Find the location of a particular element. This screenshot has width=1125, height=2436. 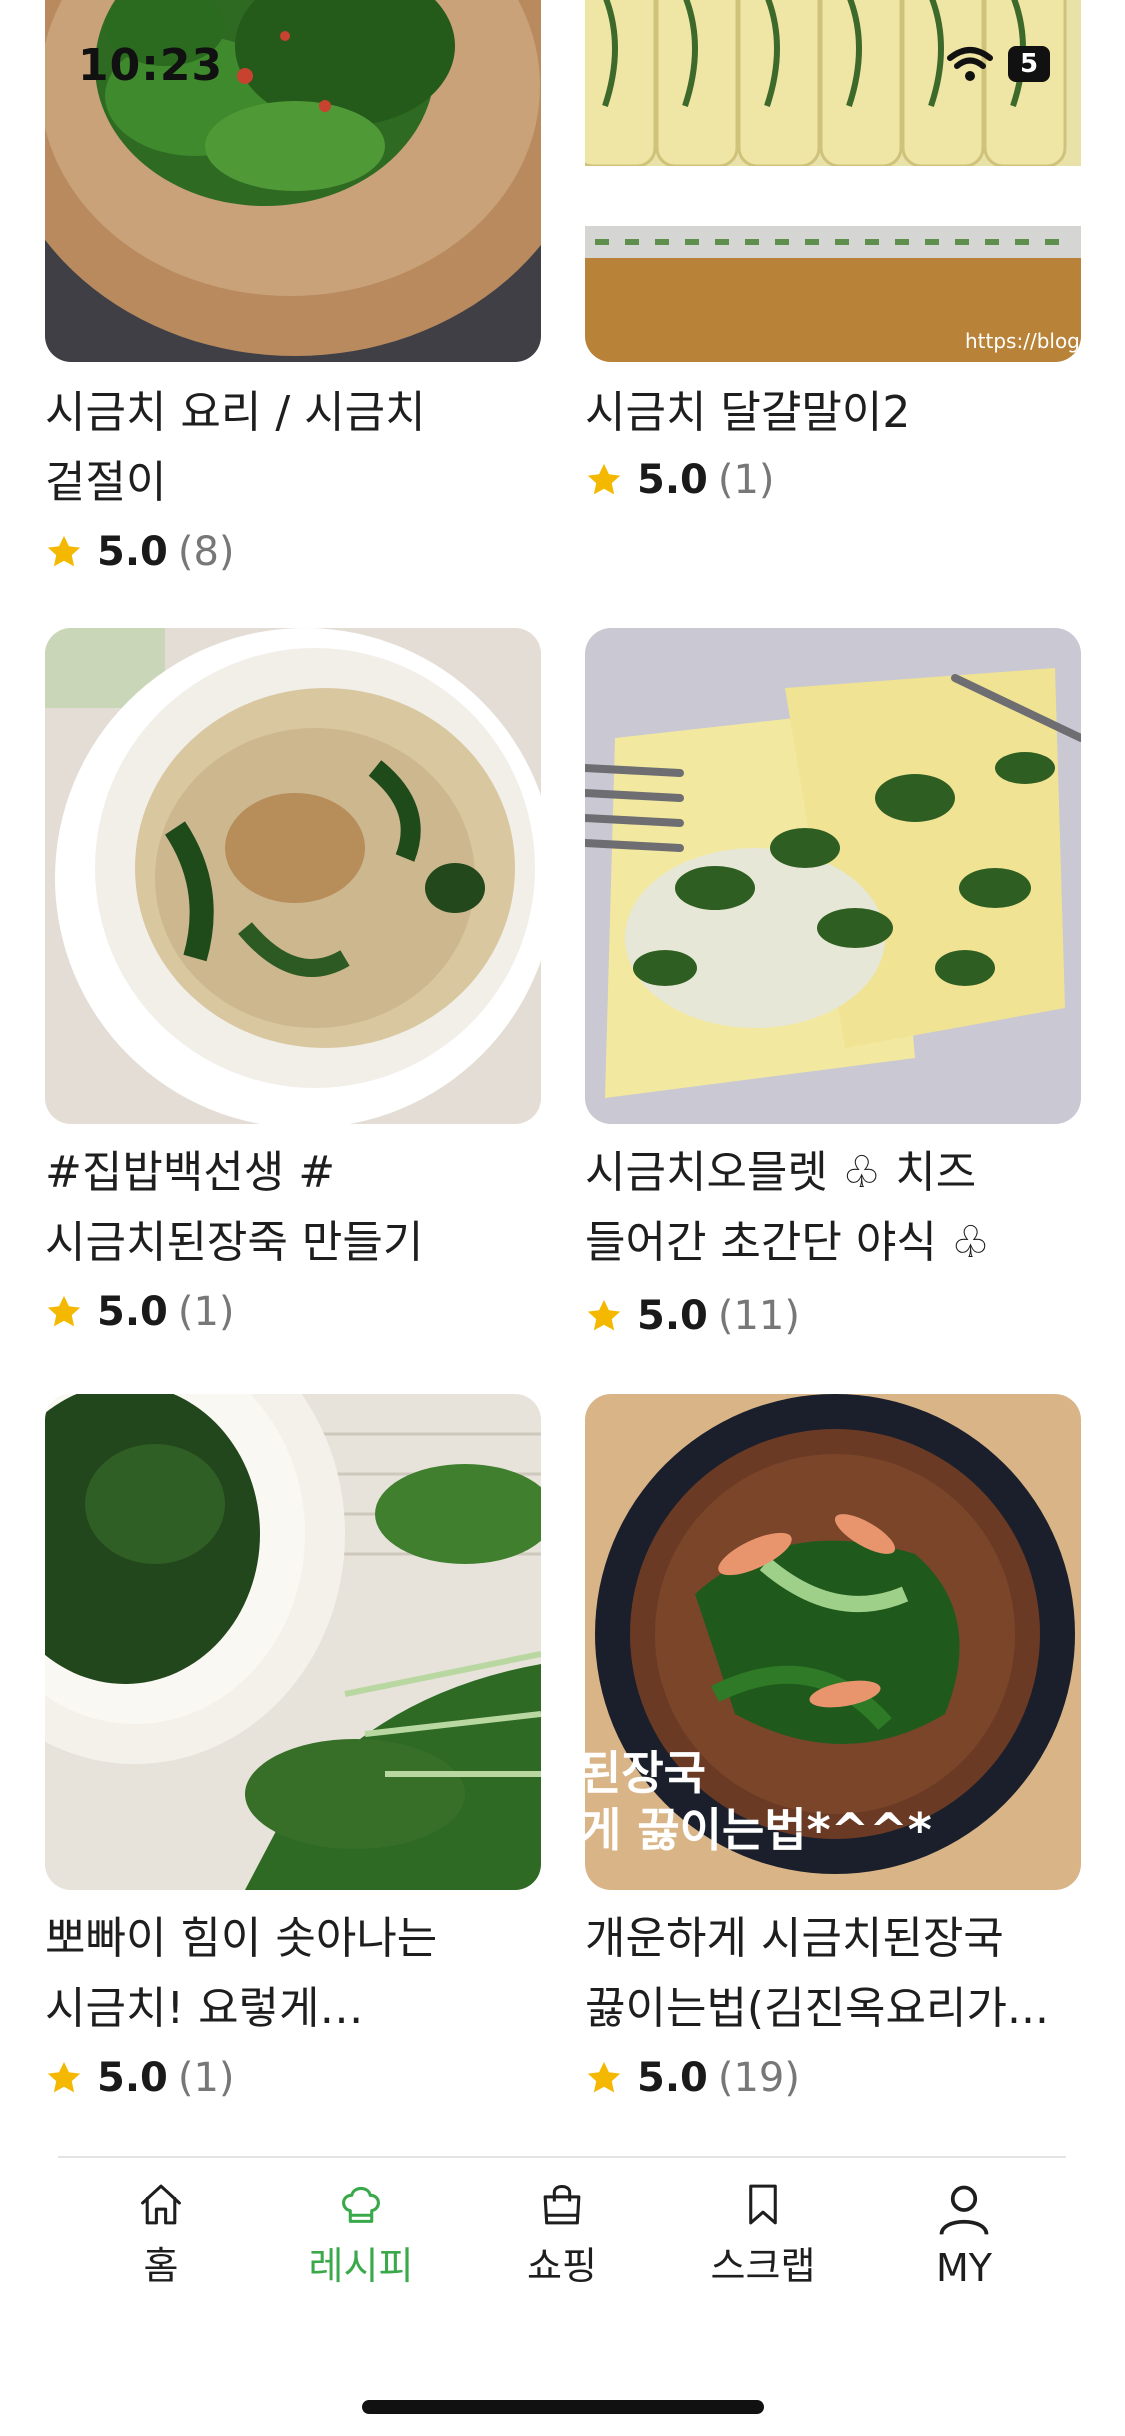

recipe-rating: 5.0 (11) is located at coordinates (692, 1316).